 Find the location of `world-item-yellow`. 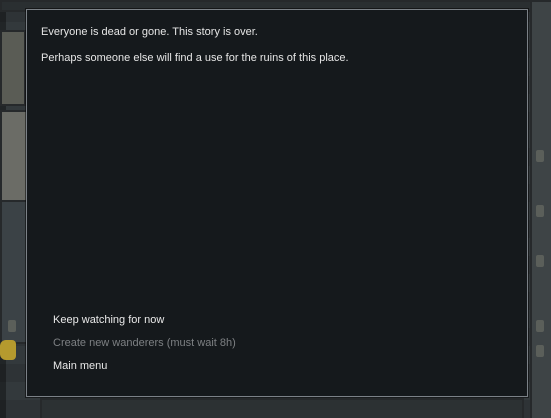

world-item-yellow is located at coordinates (8, 350).